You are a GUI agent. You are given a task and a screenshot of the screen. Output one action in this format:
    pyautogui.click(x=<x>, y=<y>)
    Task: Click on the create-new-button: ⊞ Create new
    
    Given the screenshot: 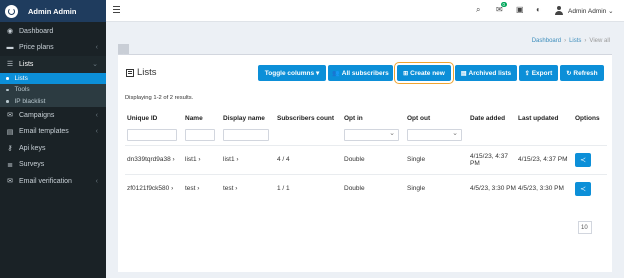 What is the action you would take?
    pyautogui.click(x=424, y=73)
    